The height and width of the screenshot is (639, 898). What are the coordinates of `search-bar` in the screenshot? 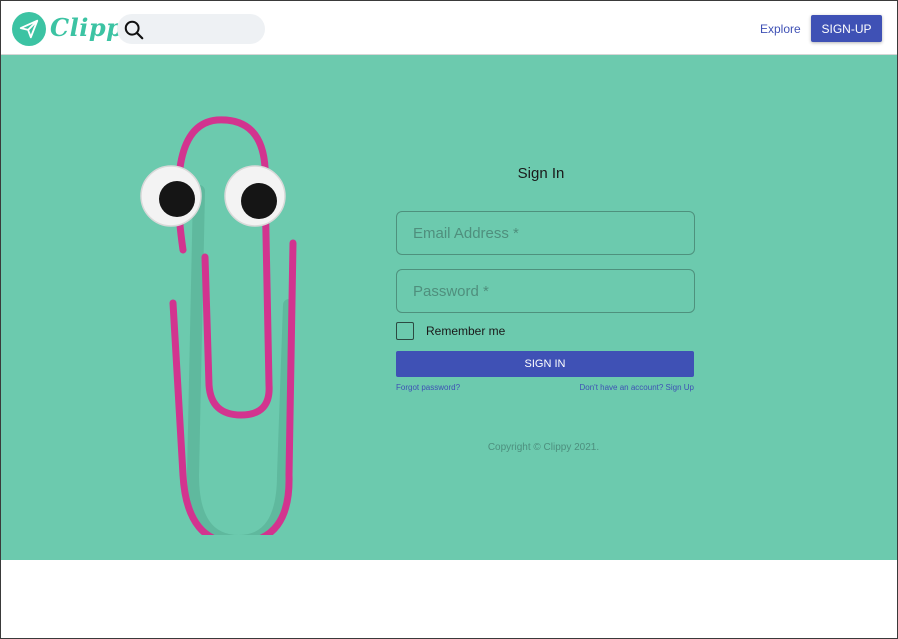 It's located at (191, 29).